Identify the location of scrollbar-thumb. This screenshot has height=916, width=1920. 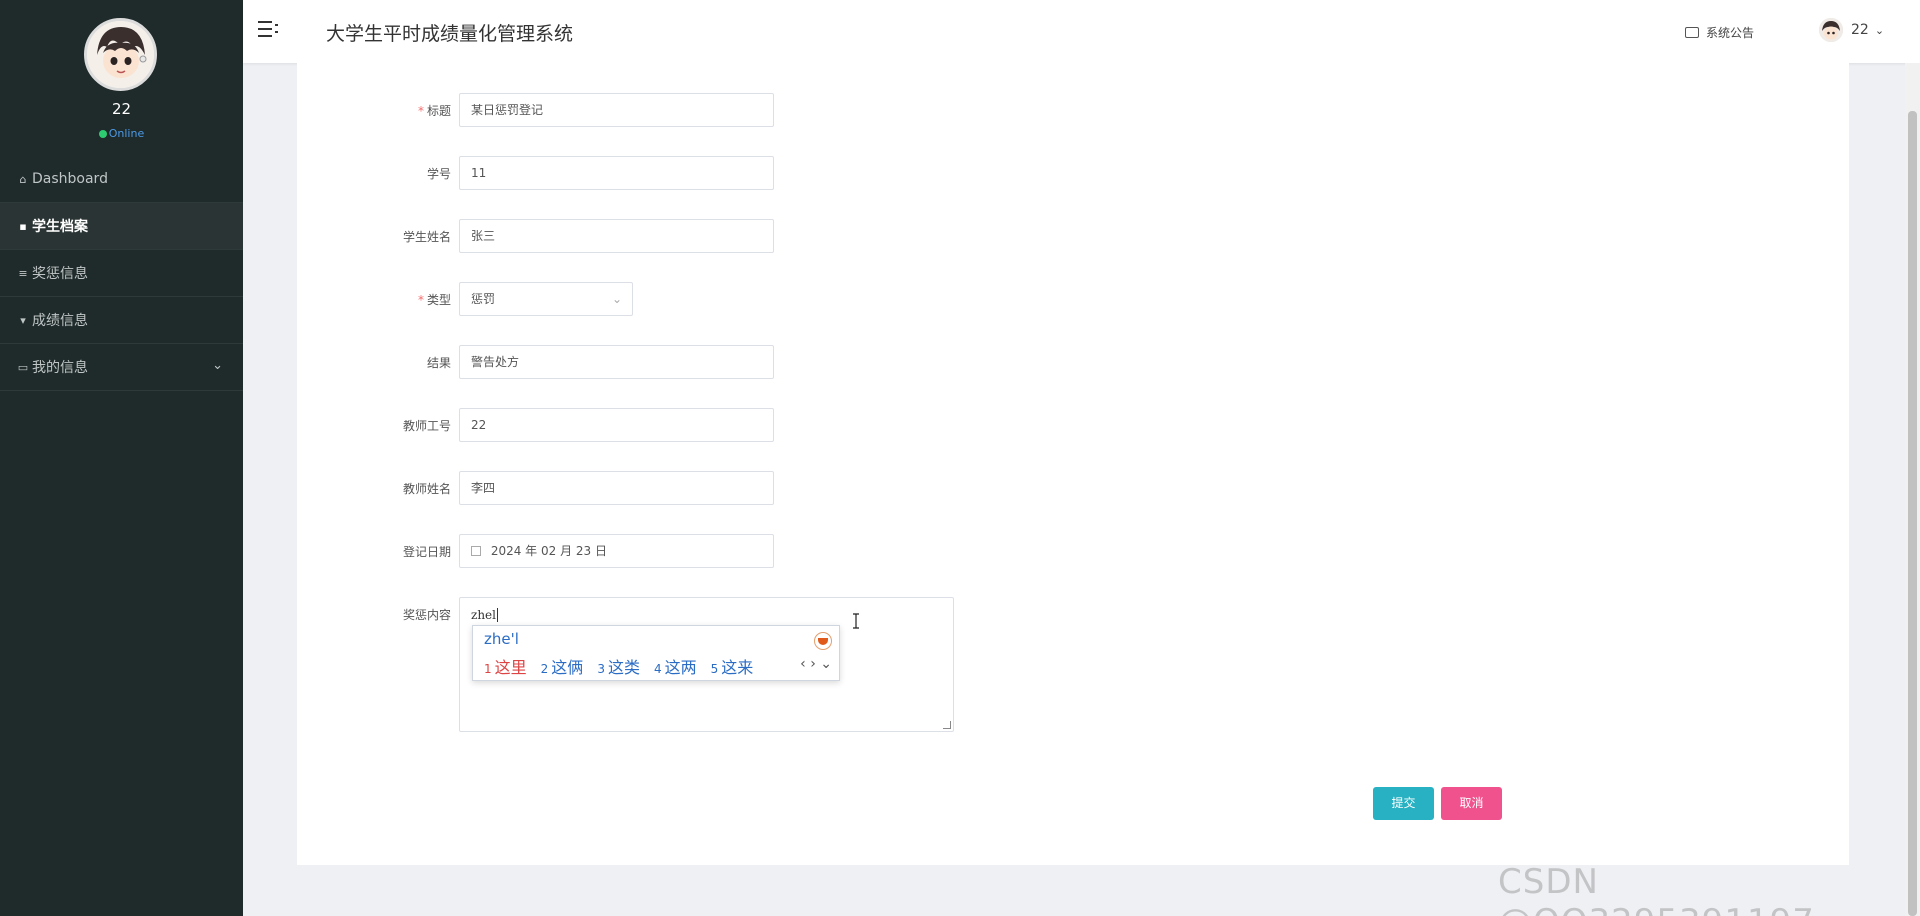
(1912, 513).